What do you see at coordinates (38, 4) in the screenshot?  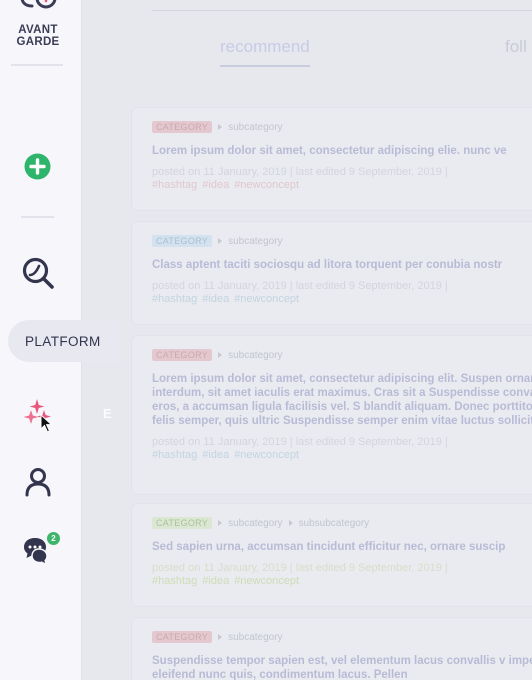 I see `logo-icon` at bounding box center [38, 4].